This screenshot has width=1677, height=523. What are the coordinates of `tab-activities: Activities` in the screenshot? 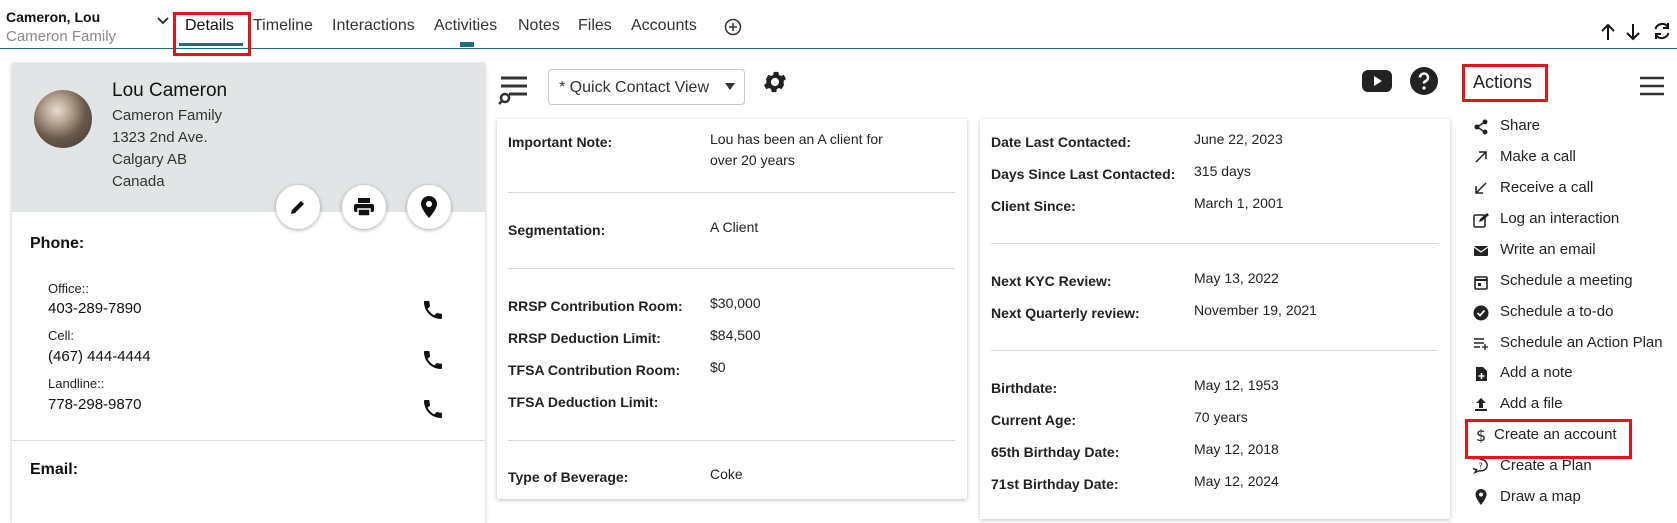 It's located at (465, 26).